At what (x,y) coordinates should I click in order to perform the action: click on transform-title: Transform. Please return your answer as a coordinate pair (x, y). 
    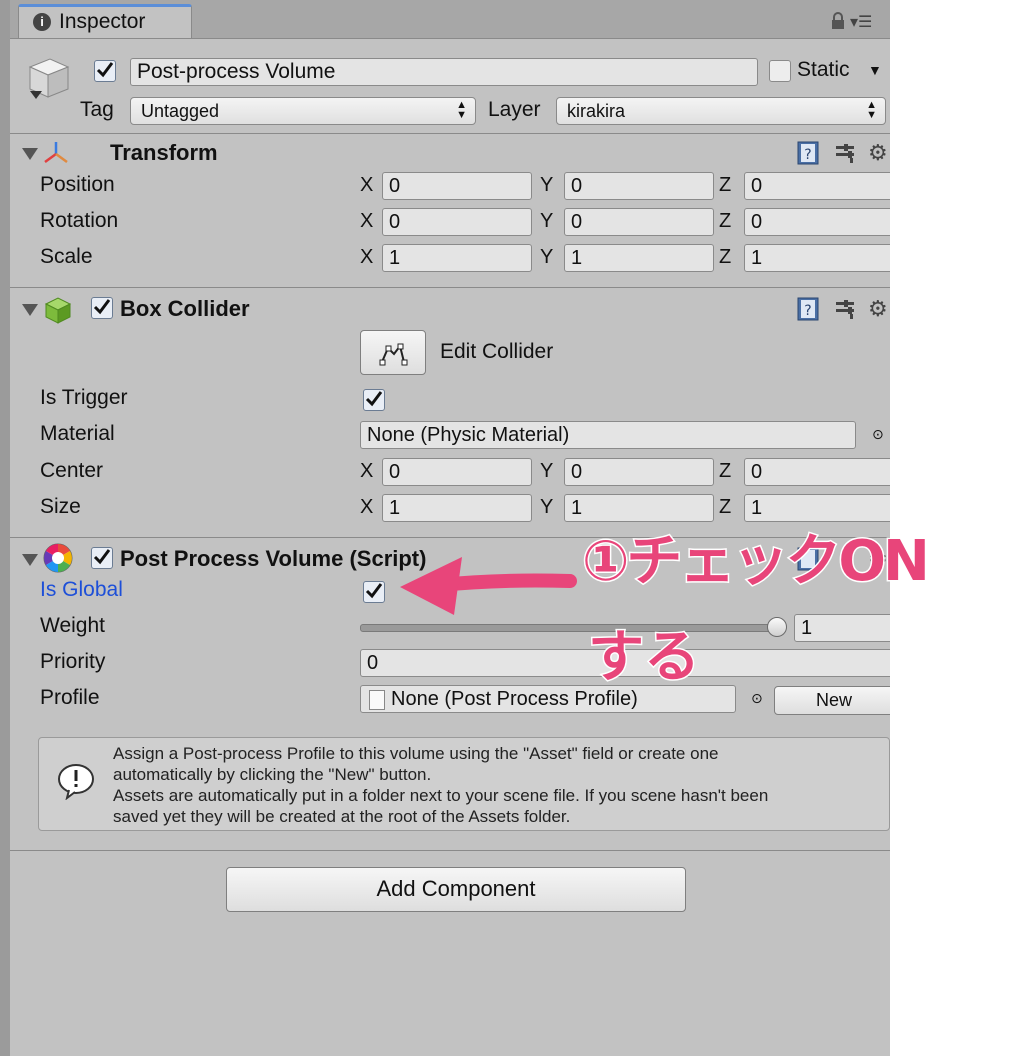
    Looking at the image, I should click on (164, 152).